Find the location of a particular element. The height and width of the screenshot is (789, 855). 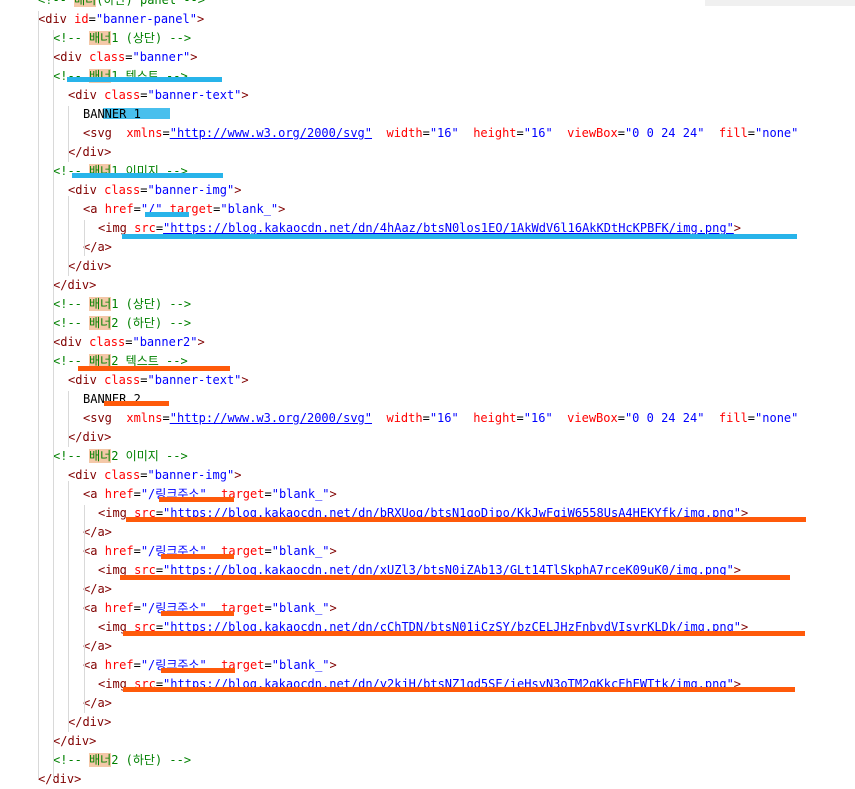

code-token-comment: 1 (상단) --> is located at coordinates (151, 38).